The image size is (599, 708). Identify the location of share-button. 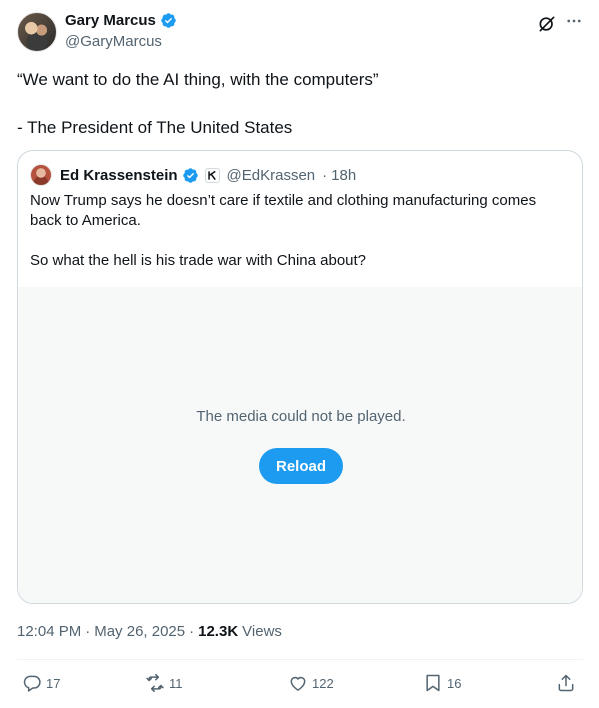
(566, 683).